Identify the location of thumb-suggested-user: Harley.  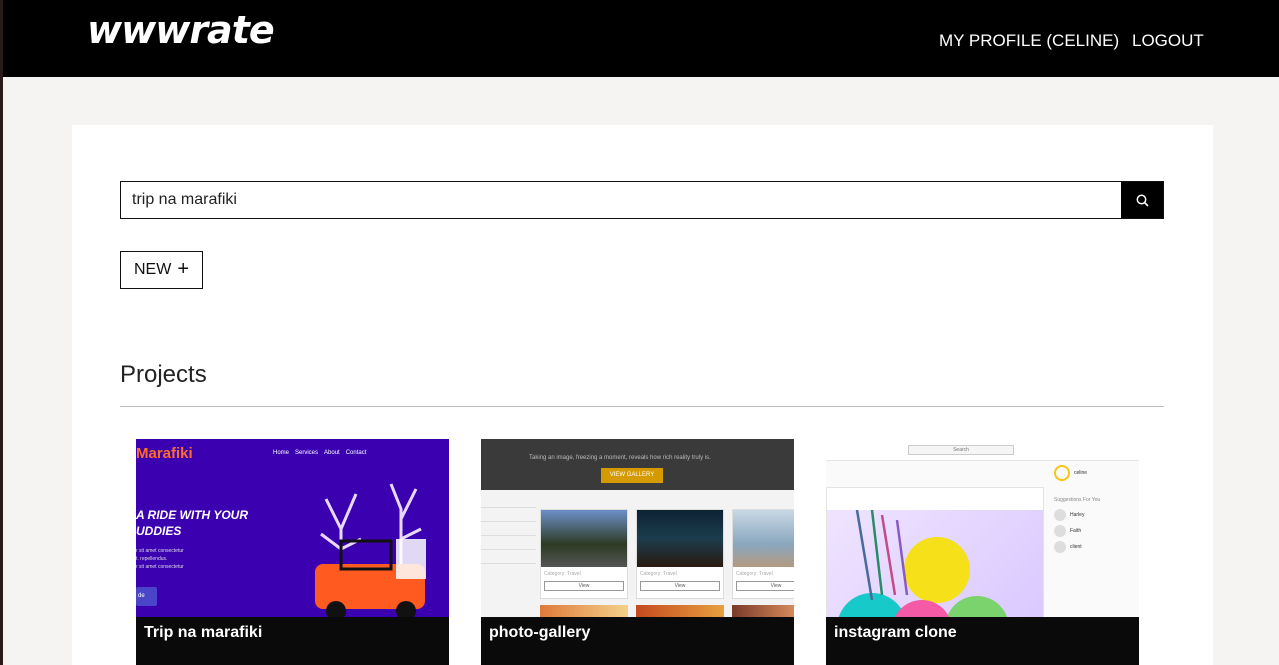
(1077, 515).